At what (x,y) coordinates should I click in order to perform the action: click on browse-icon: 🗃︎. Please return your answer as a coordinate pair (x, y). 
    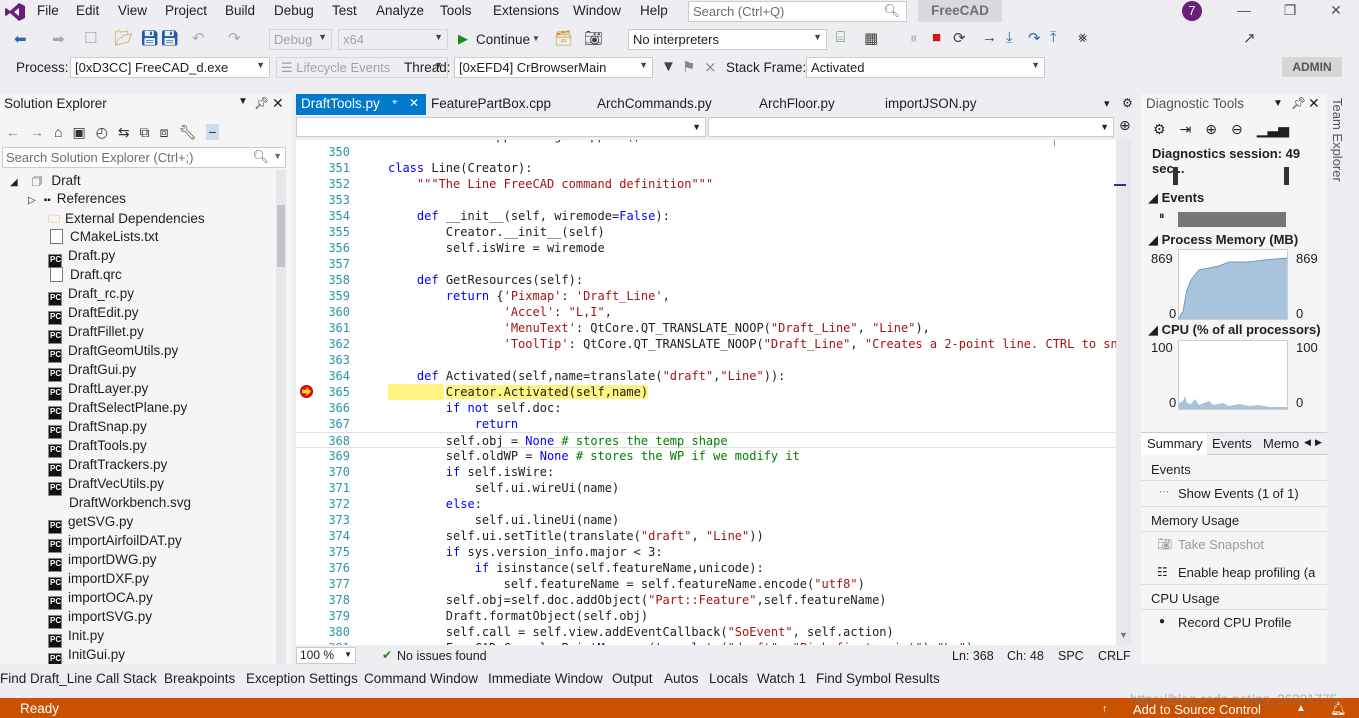
    Looking at the image, I should click on (563, 38).